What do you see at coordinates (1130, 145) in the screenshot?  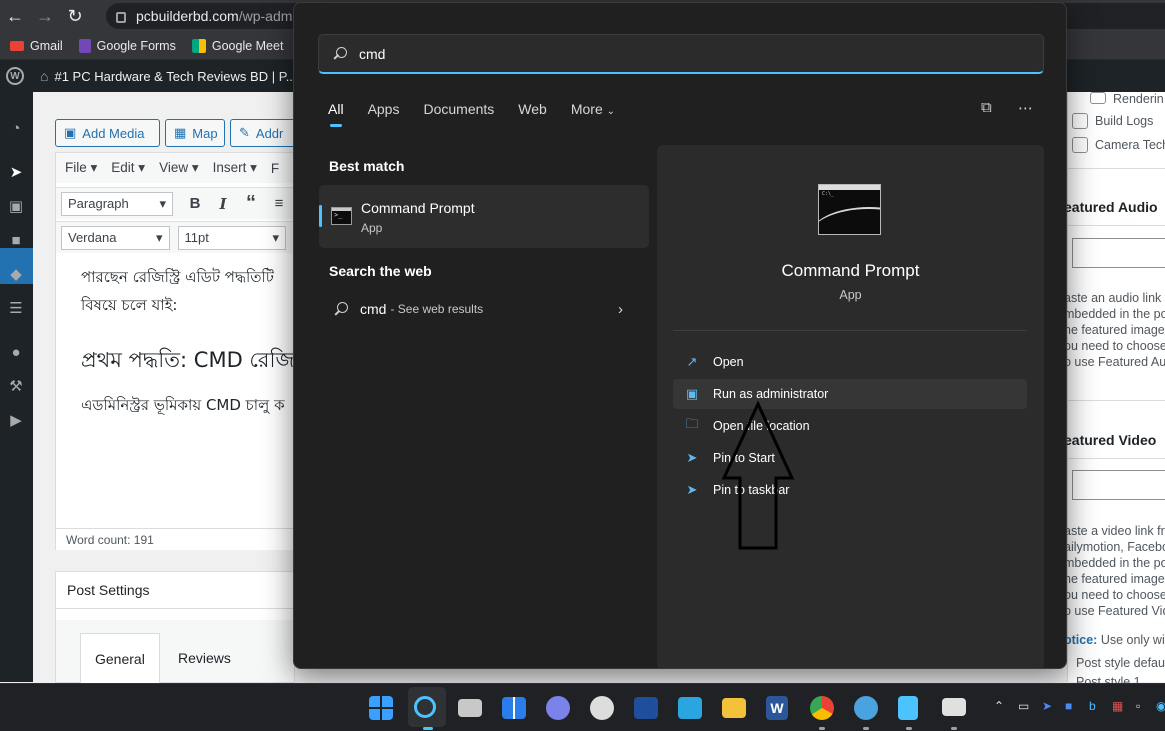 I see `category-label: Camera Tech` at bounding box center [1130, 145].